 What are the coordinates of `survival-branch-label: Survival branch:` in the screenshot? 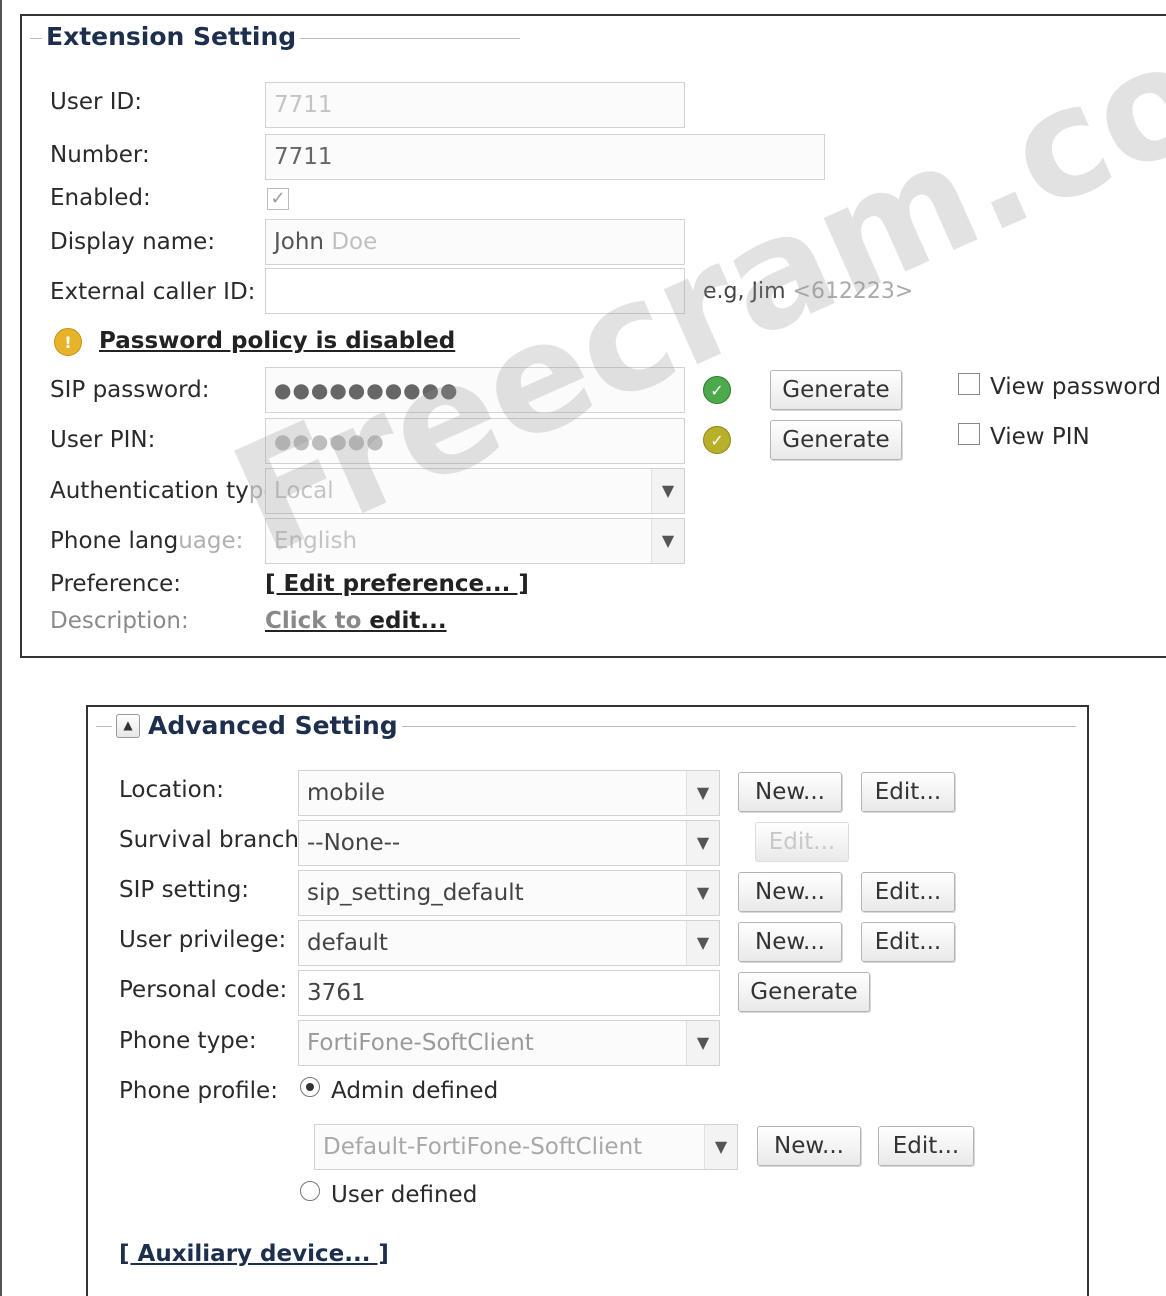 It's located at (213, 840).